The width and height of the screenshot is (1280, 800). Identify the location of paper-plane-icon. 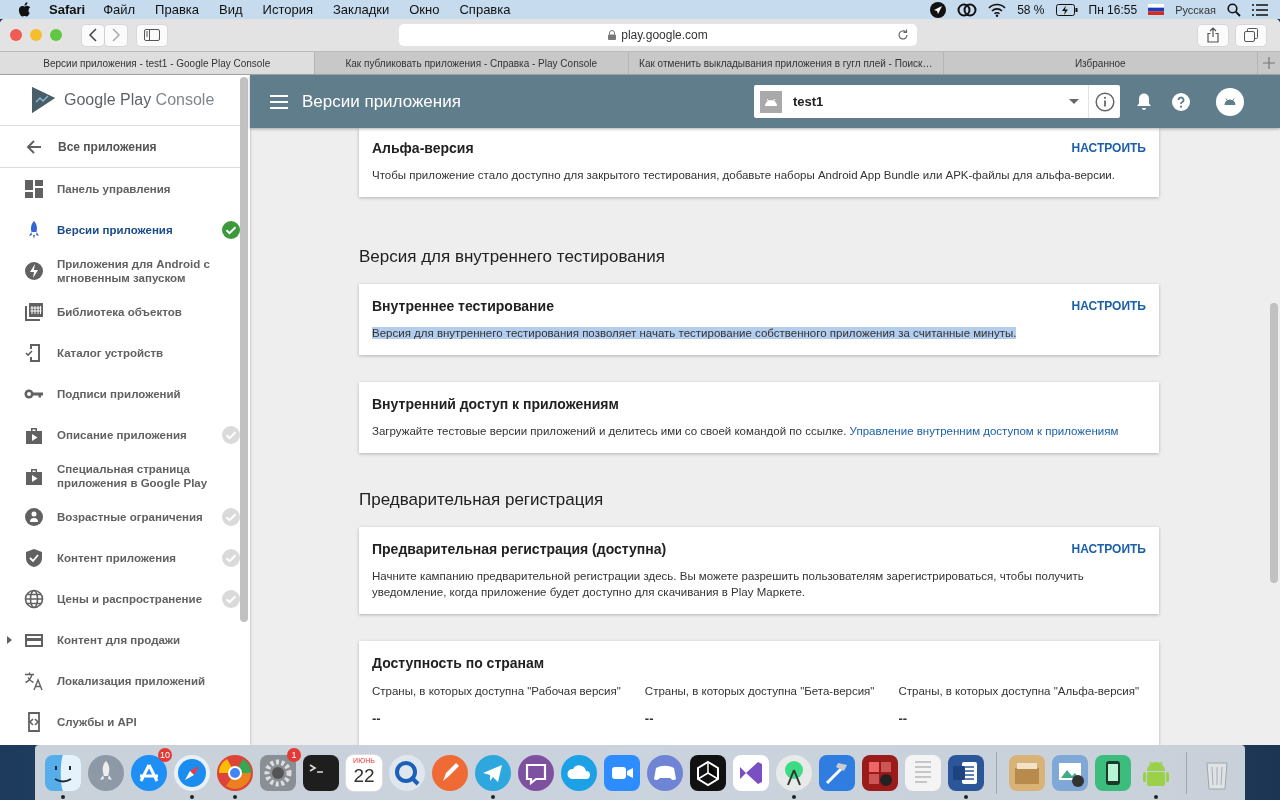
(493, 772).